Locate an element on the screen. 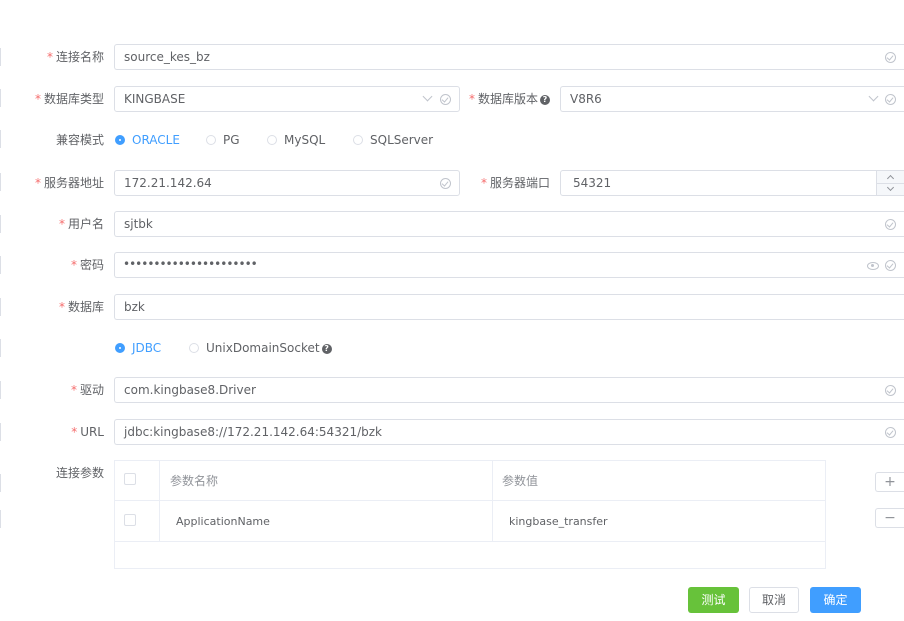  db-type-label: * 数据库类型 is located at coordinates (52, 99).